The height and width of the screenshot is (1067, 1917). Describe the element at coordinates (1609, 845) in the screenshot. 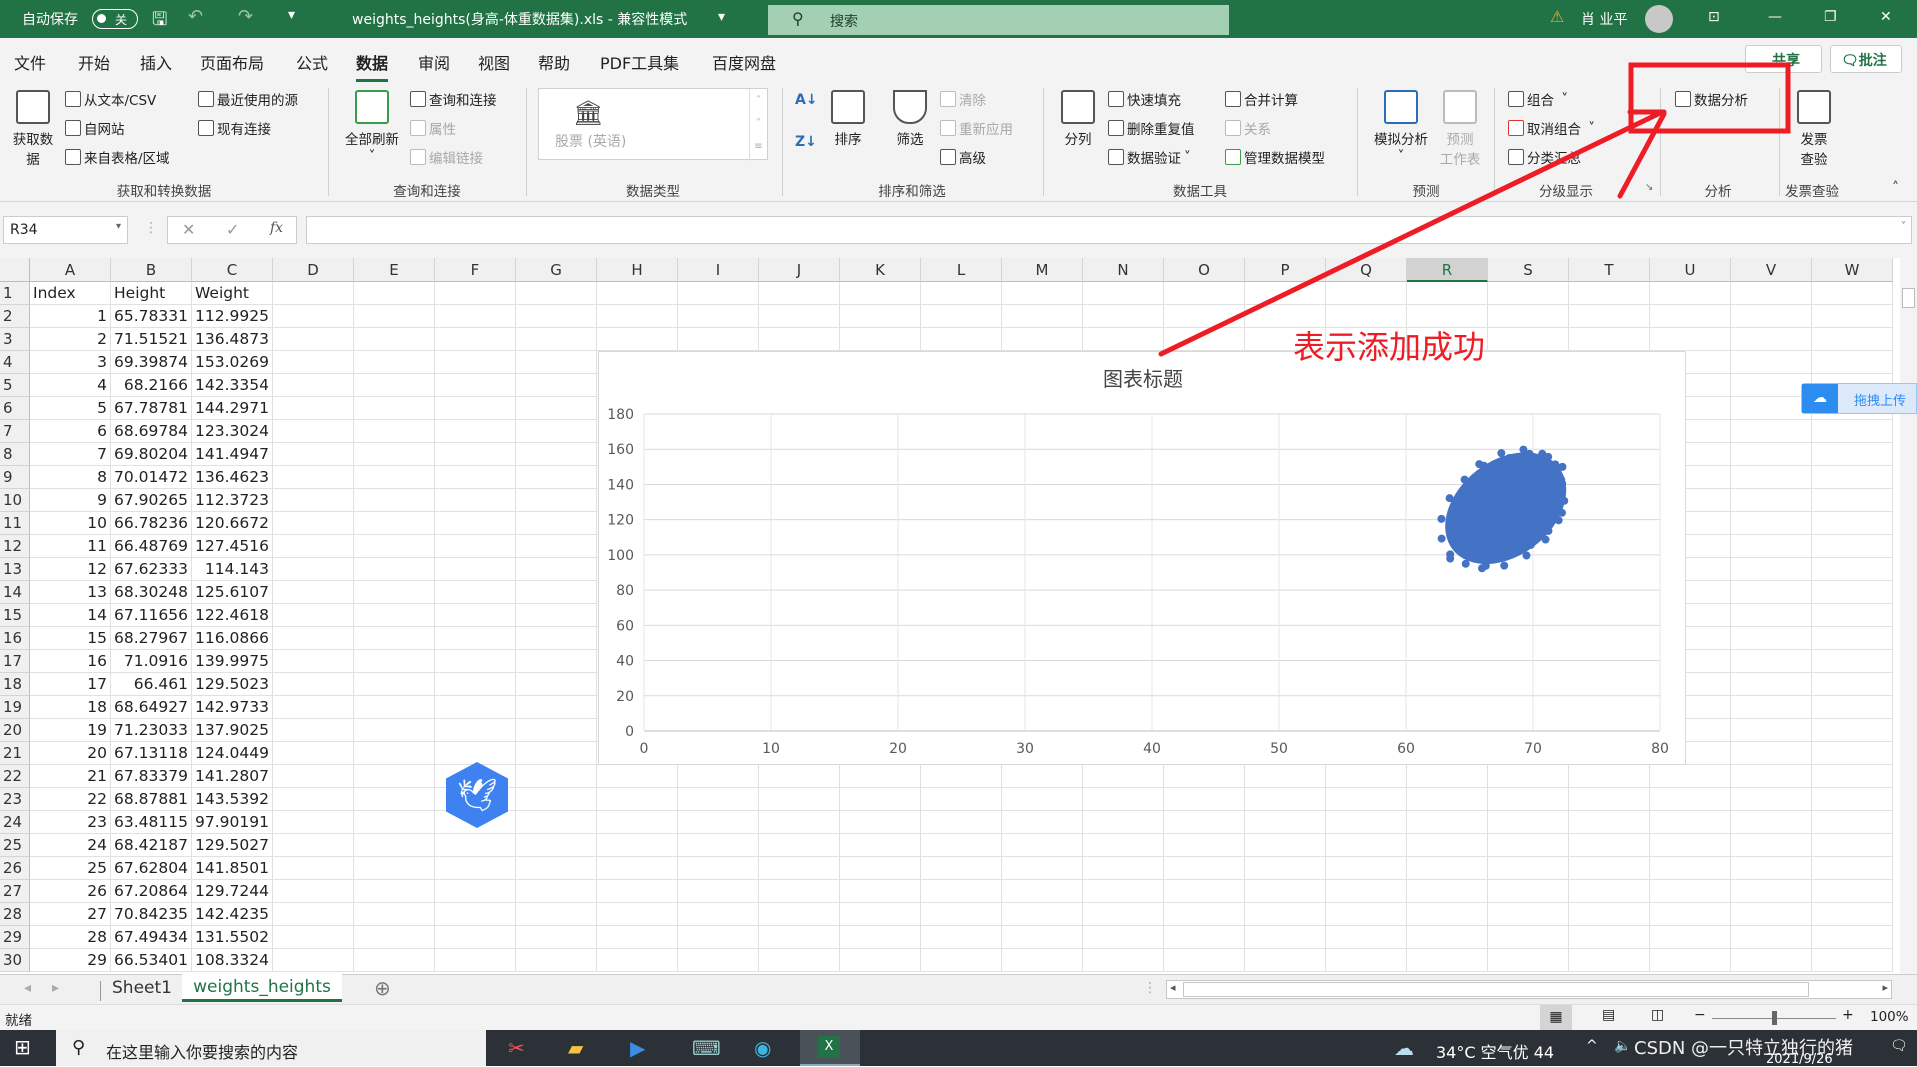

I see `cell-T25` at that location.